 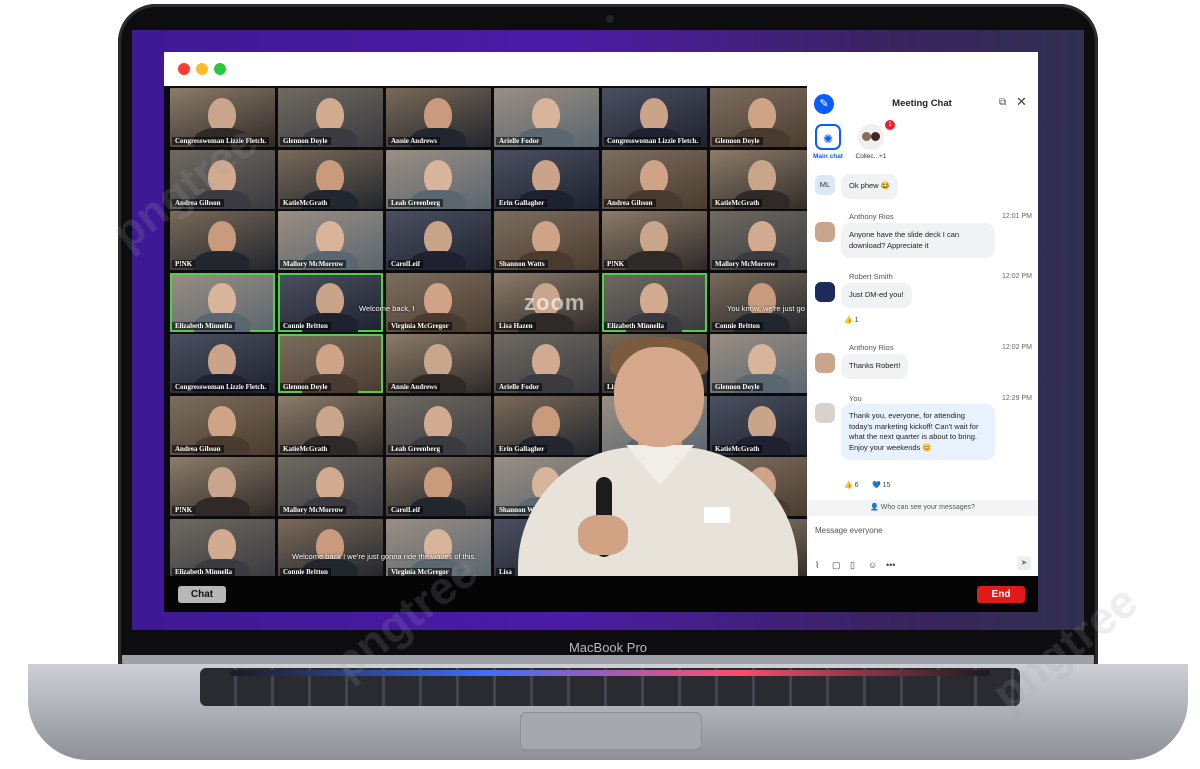 What do you see at coordinates (1002, 102) in the screenshot?
I see `pop-out-icon: ⧉` at bounding box center [1002, 102].